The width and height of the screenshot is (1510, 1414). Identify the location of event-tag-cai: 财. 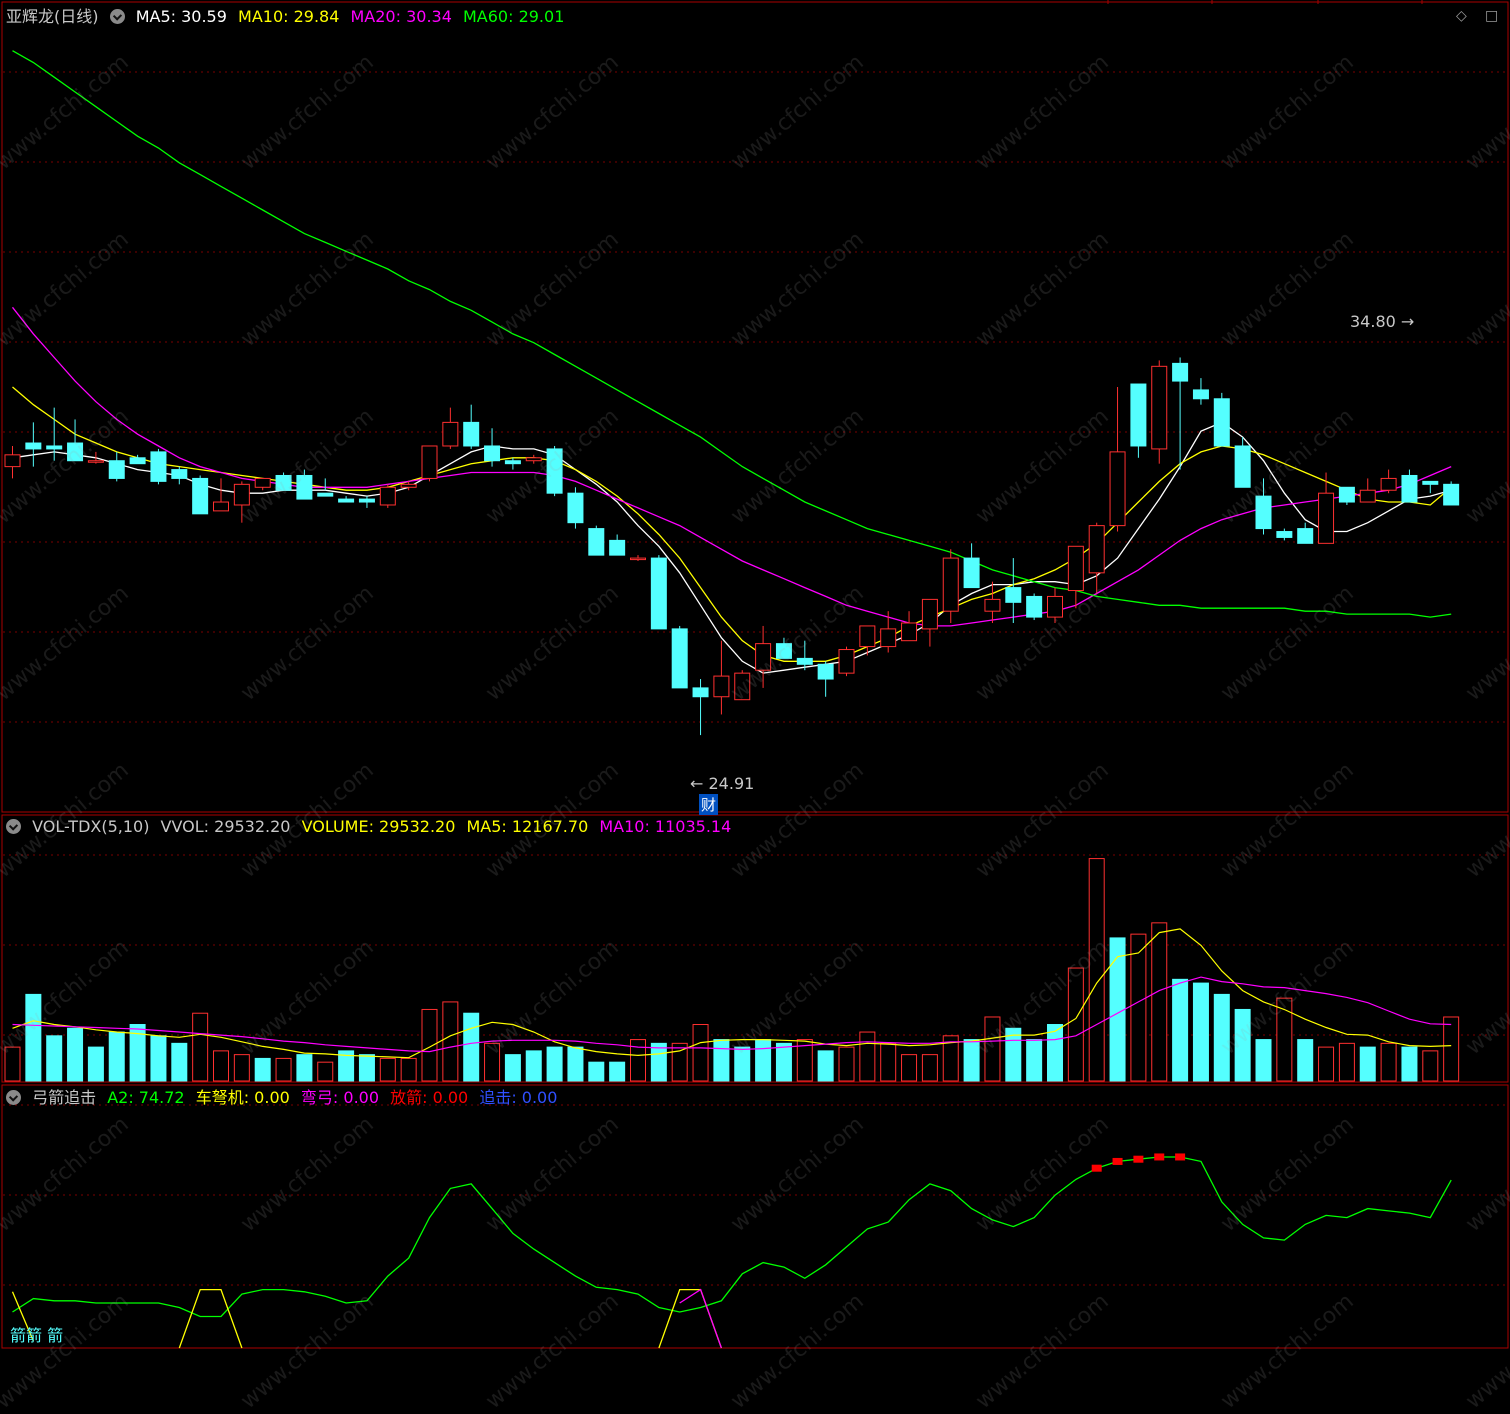
(709, 804).